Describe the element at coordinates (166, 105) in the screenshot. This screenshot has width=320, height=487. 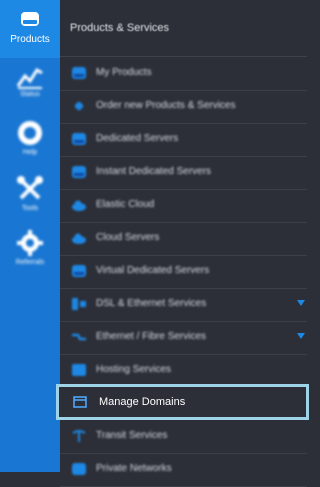
I see `menu-item-label: Order new Products & Services` at that location.